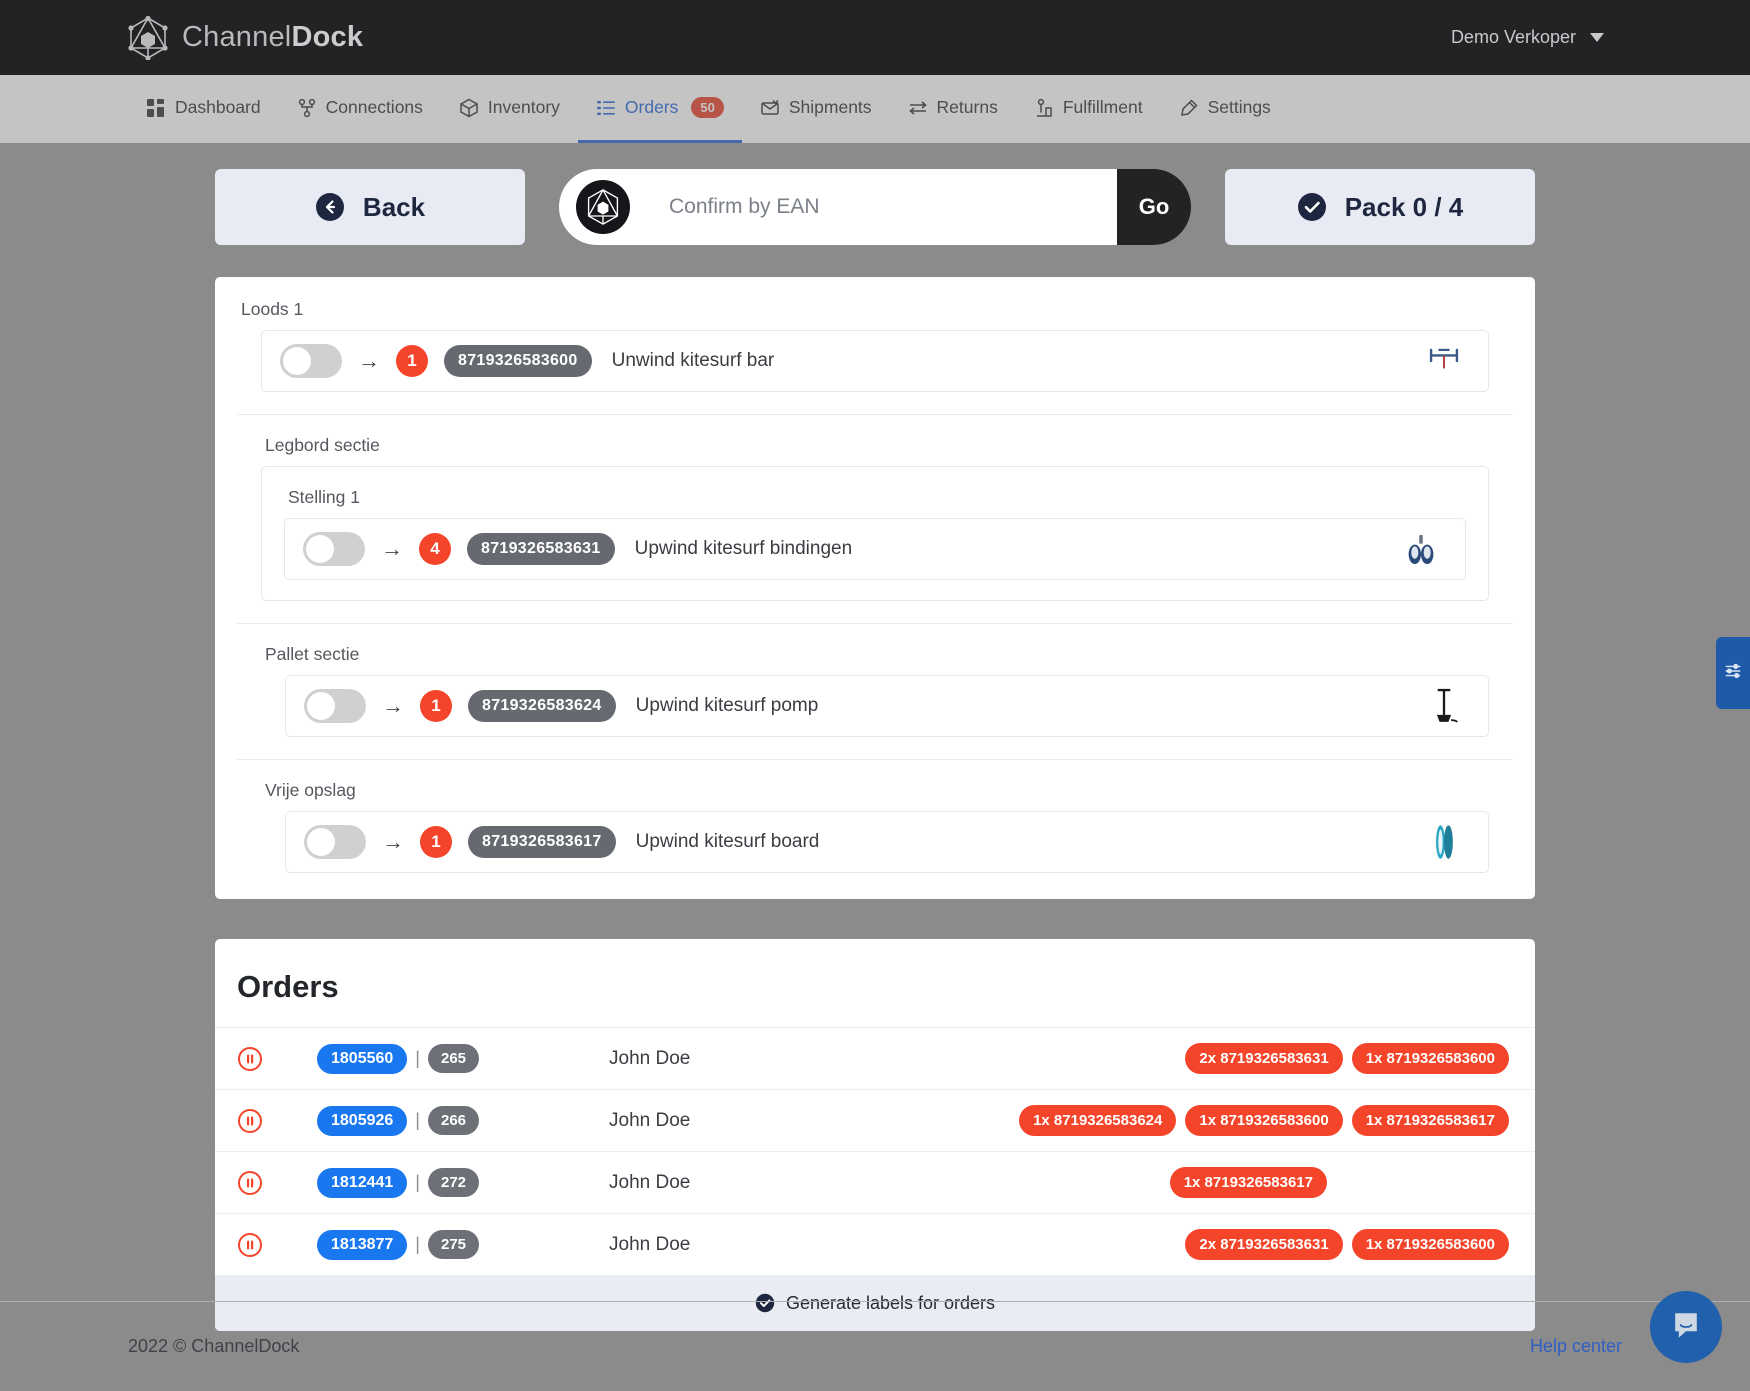 The height and width of the screenshot is (1391, 1750). I want to click on dashboard-grid-icon, so click(156, 108).